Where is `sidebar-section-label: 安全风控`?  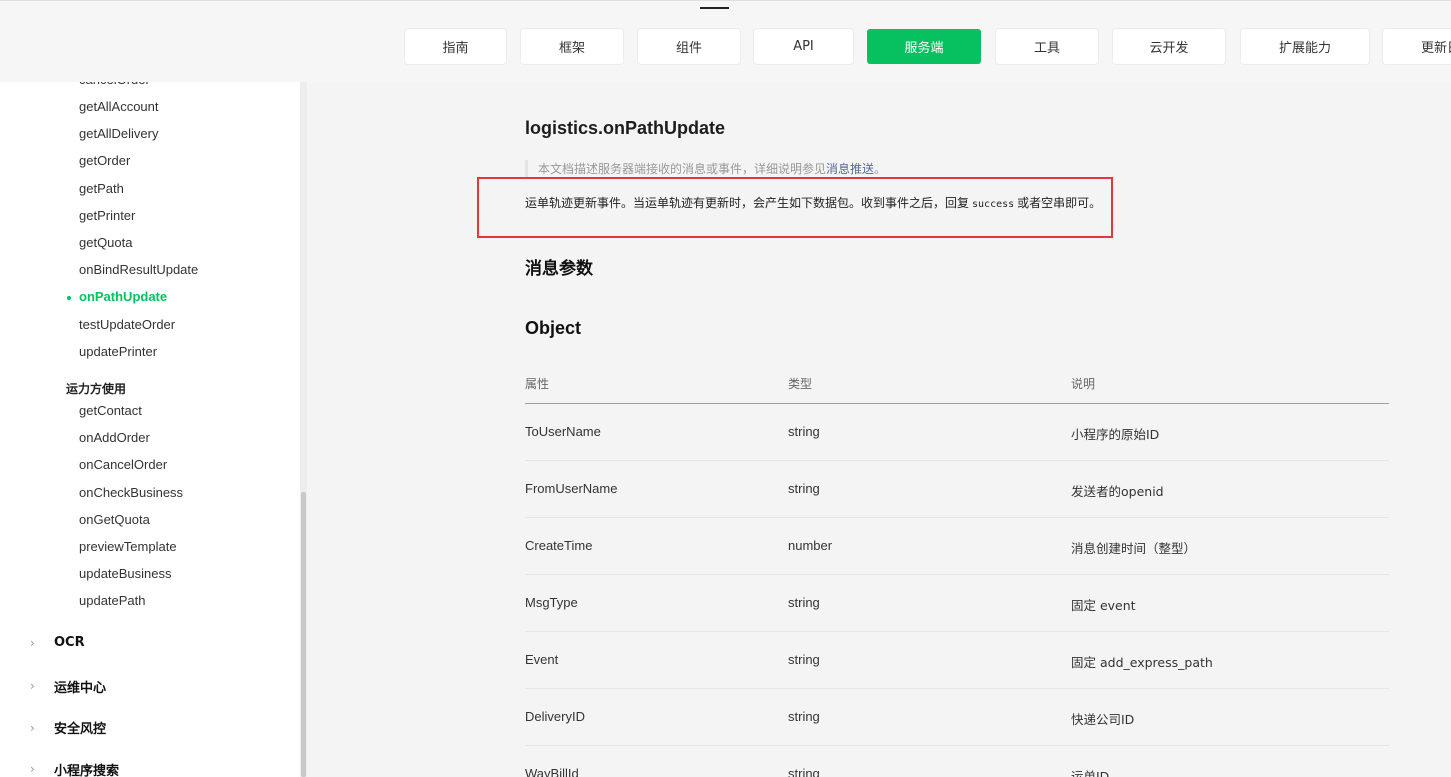 sidebar-section-label: 安全风控 is located at coordinates (80, 729).